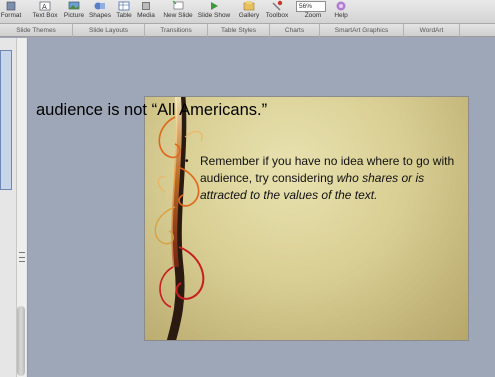 The height and width of the screenshot is (377, 495). What do you see at coordinates (313, 15) in the screenshot?
I see `zoom-label: Zoom` at bounding box center [313, 15].